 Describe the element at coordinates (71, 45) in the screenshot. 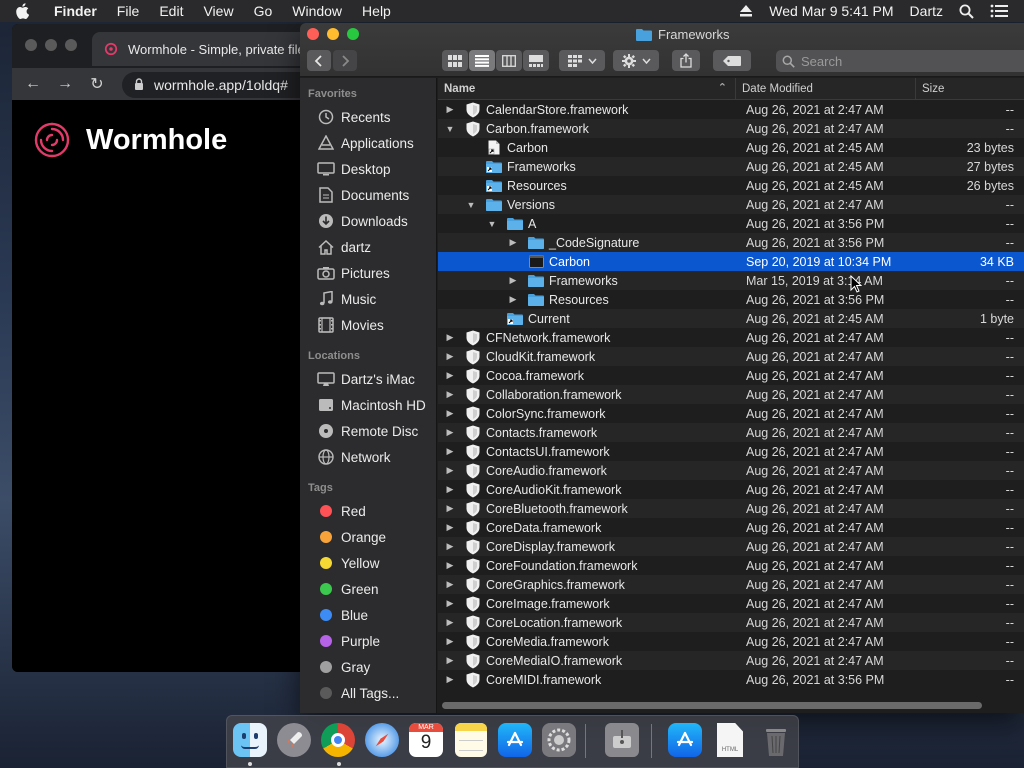

I see `browser-zoom-button` at that location.